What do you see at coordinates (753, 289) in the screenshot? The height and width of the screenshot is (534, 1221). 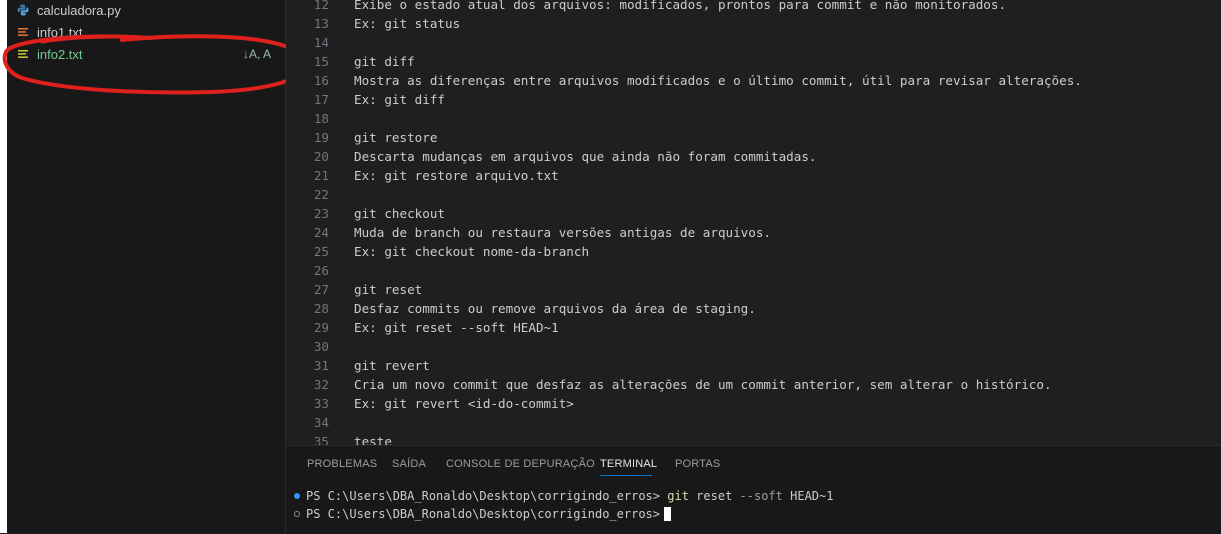 I see `code-line: 27 git reset` at bounding box center [753, 289].